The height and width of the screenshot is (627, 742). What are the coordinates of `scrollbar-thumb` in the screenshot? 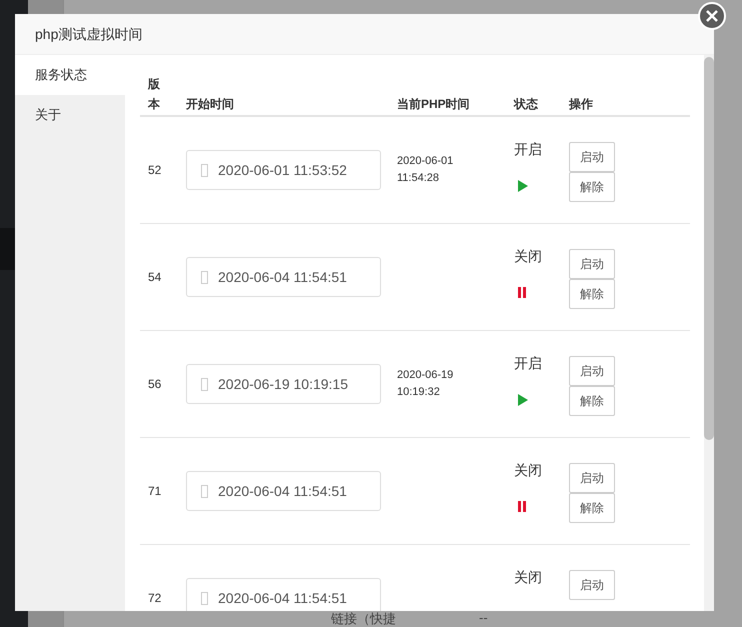 It's located at (709, 248).